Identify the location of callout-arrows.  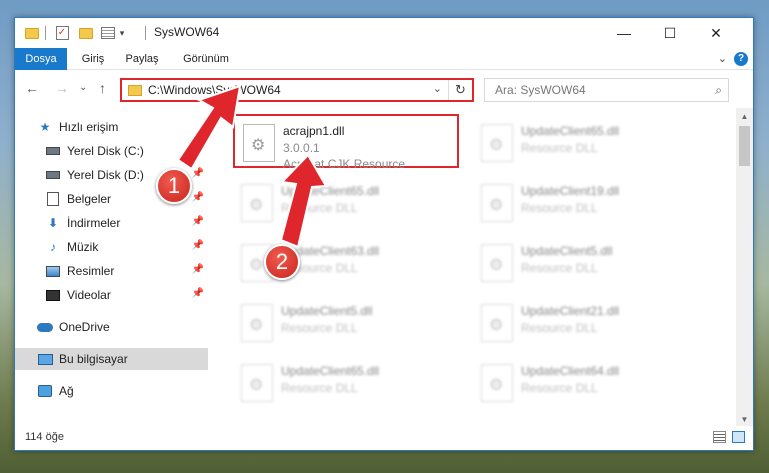
(252, 166).